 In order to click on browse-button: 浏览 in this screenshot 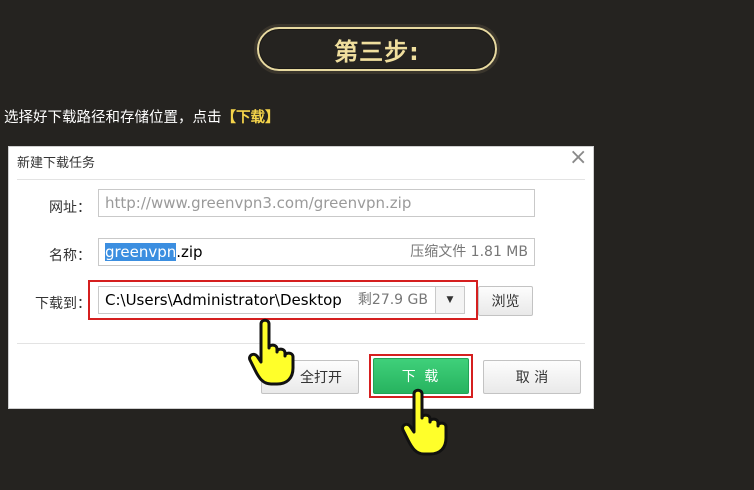, I will do `click(505, 301)`.